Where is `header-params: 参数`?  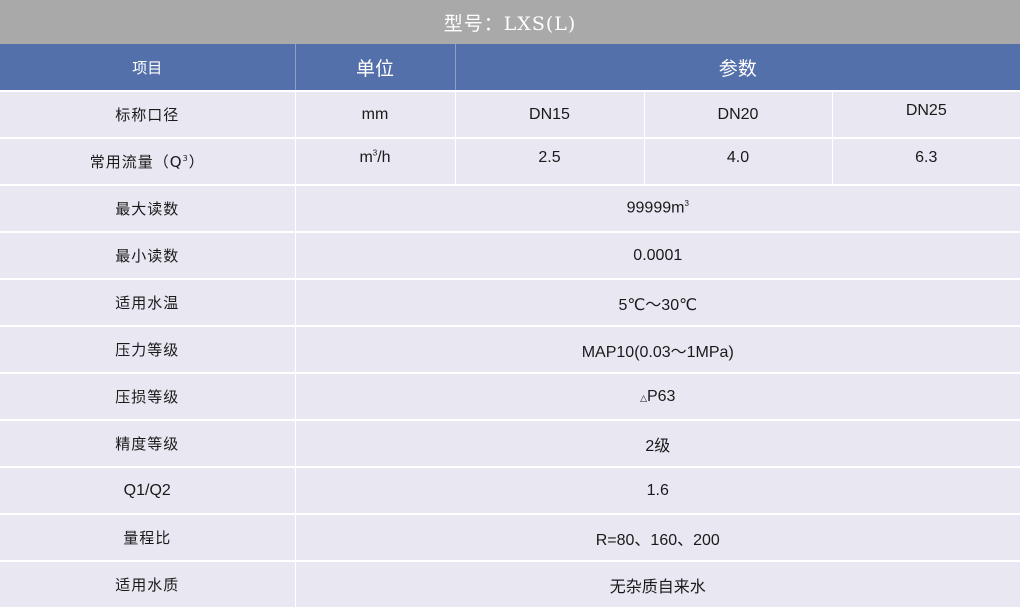
header-params: 参数 is located at coordinates (737, 68).